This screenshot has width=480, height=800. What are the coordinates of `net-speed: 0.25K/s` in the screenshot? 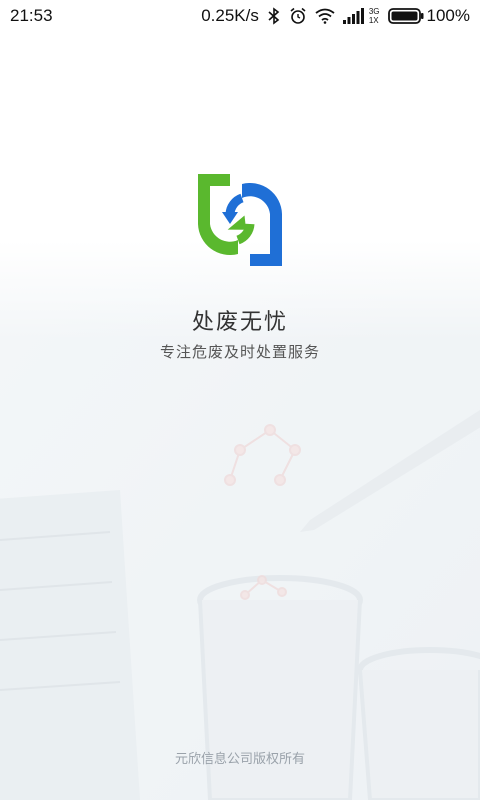 It's located at (230, 15).